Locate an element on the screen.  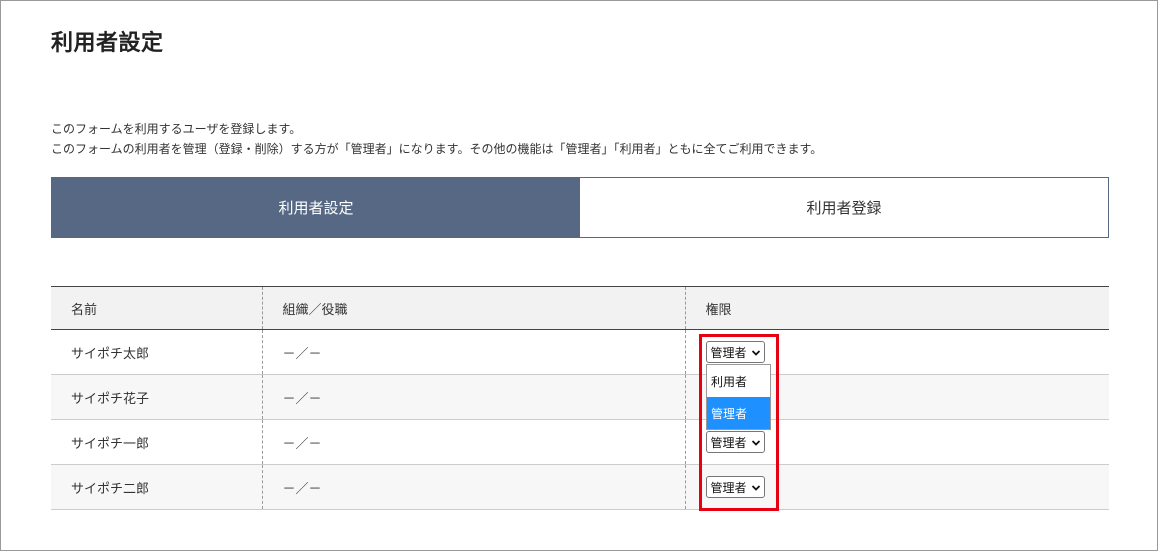
user-name-cell: サイポチ一郎 is located at coordinates (156, 442).